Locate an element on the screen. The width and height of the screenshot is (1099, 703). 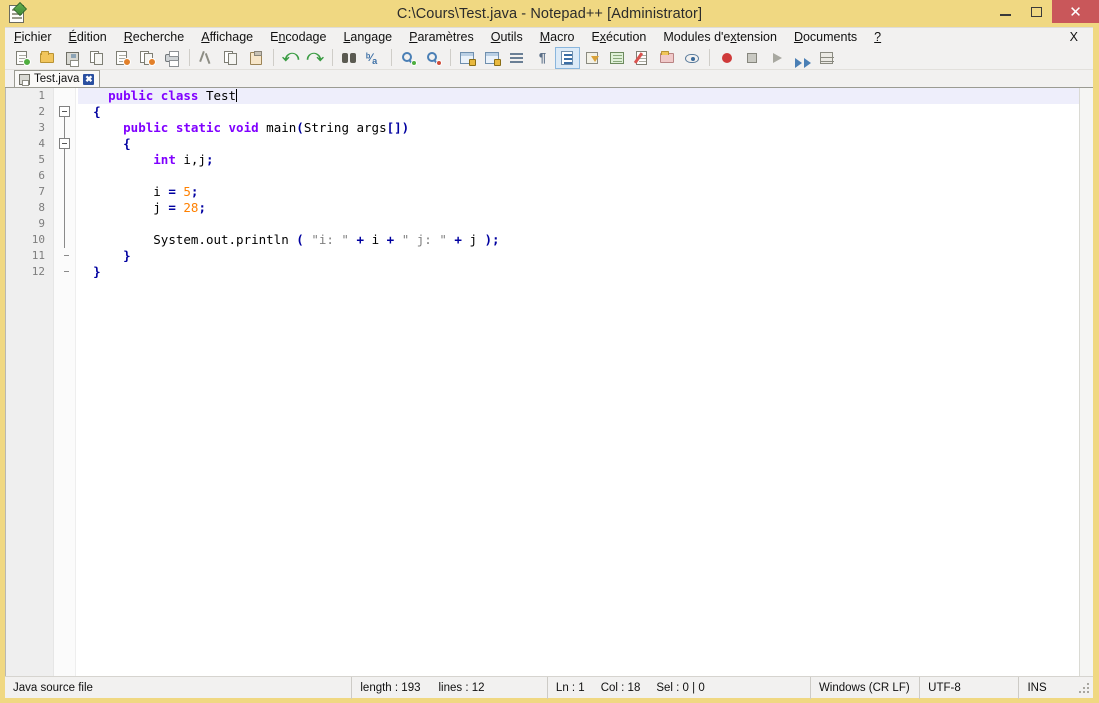
zoom-in-icon is located at coordinates (408, 58).